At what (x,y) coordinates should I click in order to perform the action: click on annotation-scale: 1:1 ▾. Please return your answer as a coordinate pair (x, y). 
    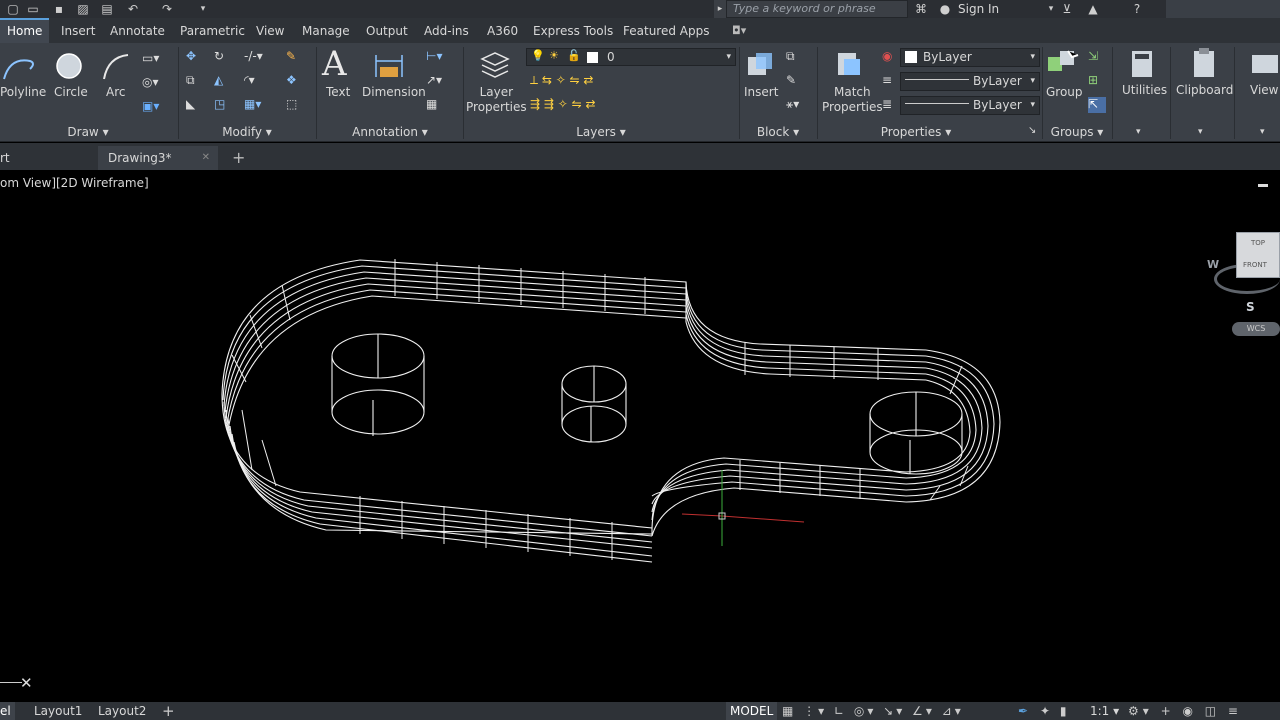
    Looking at the image, I should click on (1104, 711).